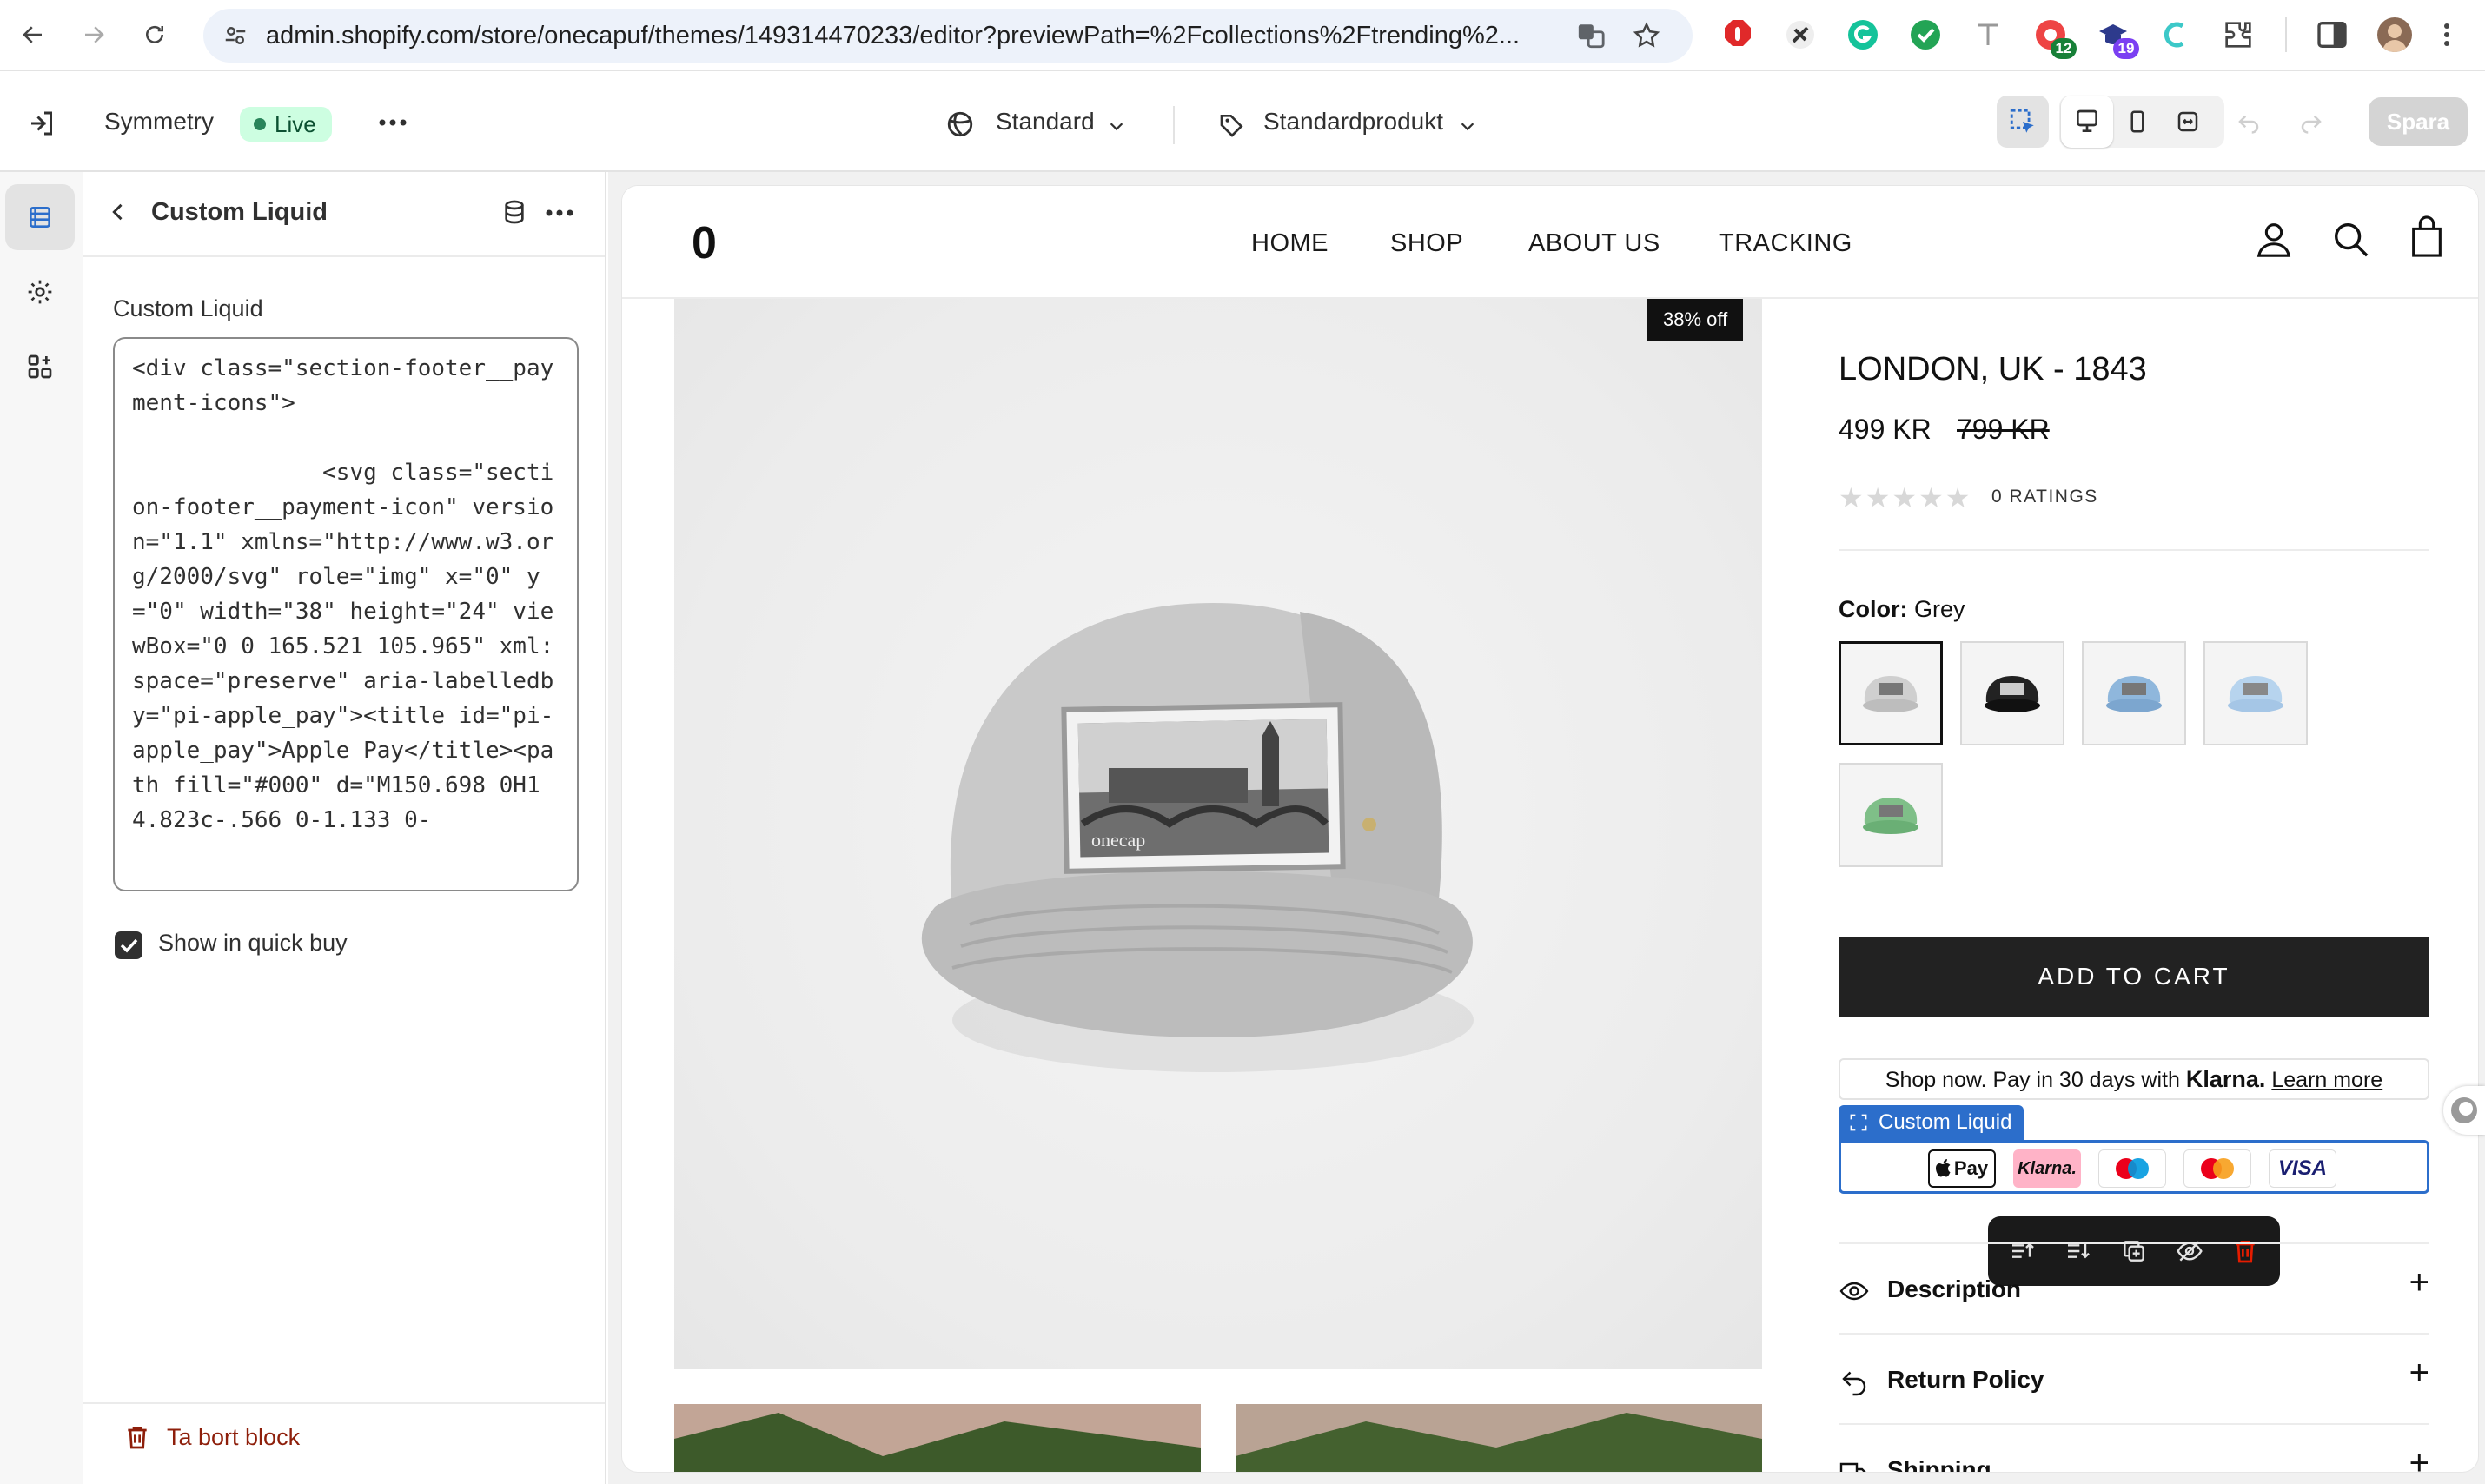 This screenshot has height=1484, width=2485. Describe the element at coordinates (1931, 1122) in the screenshot. I see `custom-liquid-selection-tag: Custom Liquid` at that location.